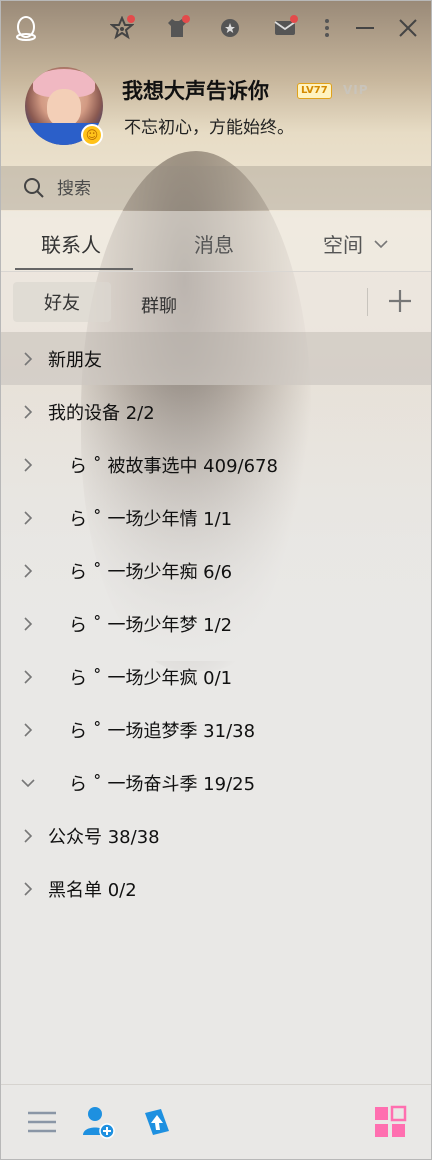 The height and width of the screenshot is (1160, 432). Describe the element at coordinates (216, 888) in the screenshot. I see `contact-group-row: 黑名单 0/2` at that location.